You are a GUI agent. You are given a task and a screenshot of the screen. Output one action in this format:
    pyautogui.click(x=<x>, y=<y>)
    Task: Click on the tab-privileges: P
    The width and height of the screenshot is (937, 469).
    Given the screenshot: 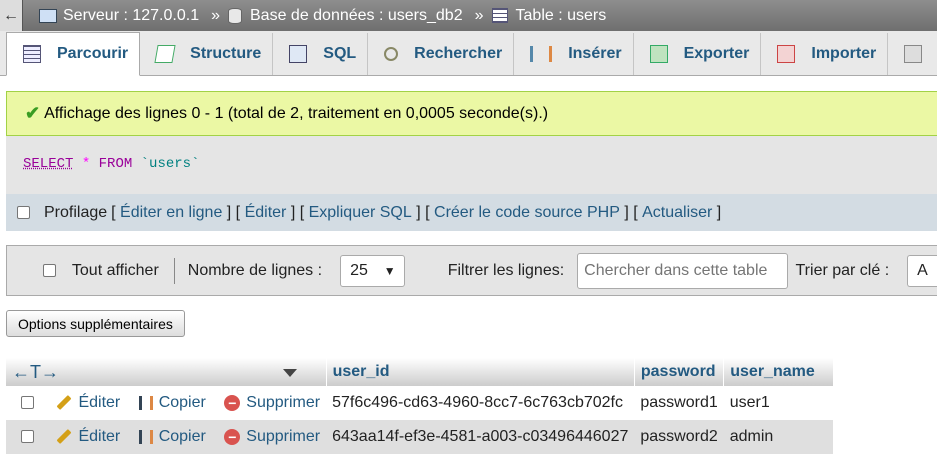 What is the action you would take?
    pyautogui.click(x=912, y=54)
    